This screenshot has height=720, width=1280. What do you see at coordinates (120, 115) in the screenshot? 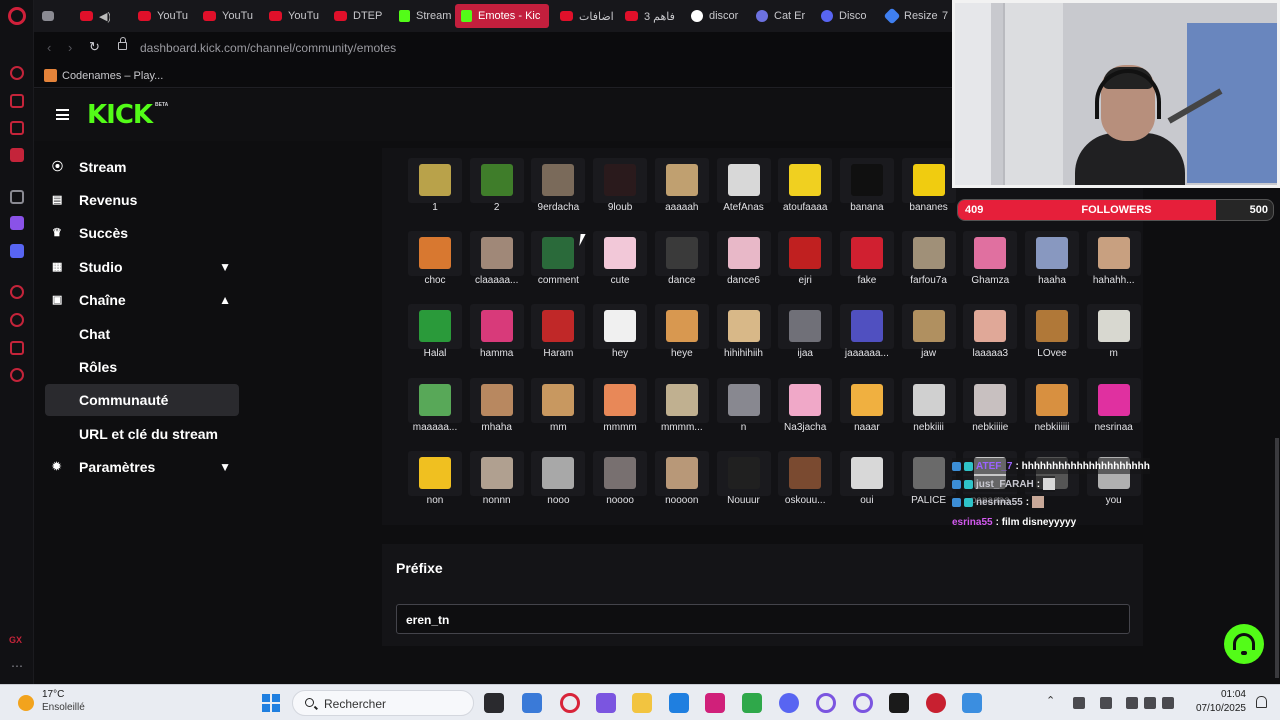
I see `kick-logo: KICK` at bounding box center [120, 115].